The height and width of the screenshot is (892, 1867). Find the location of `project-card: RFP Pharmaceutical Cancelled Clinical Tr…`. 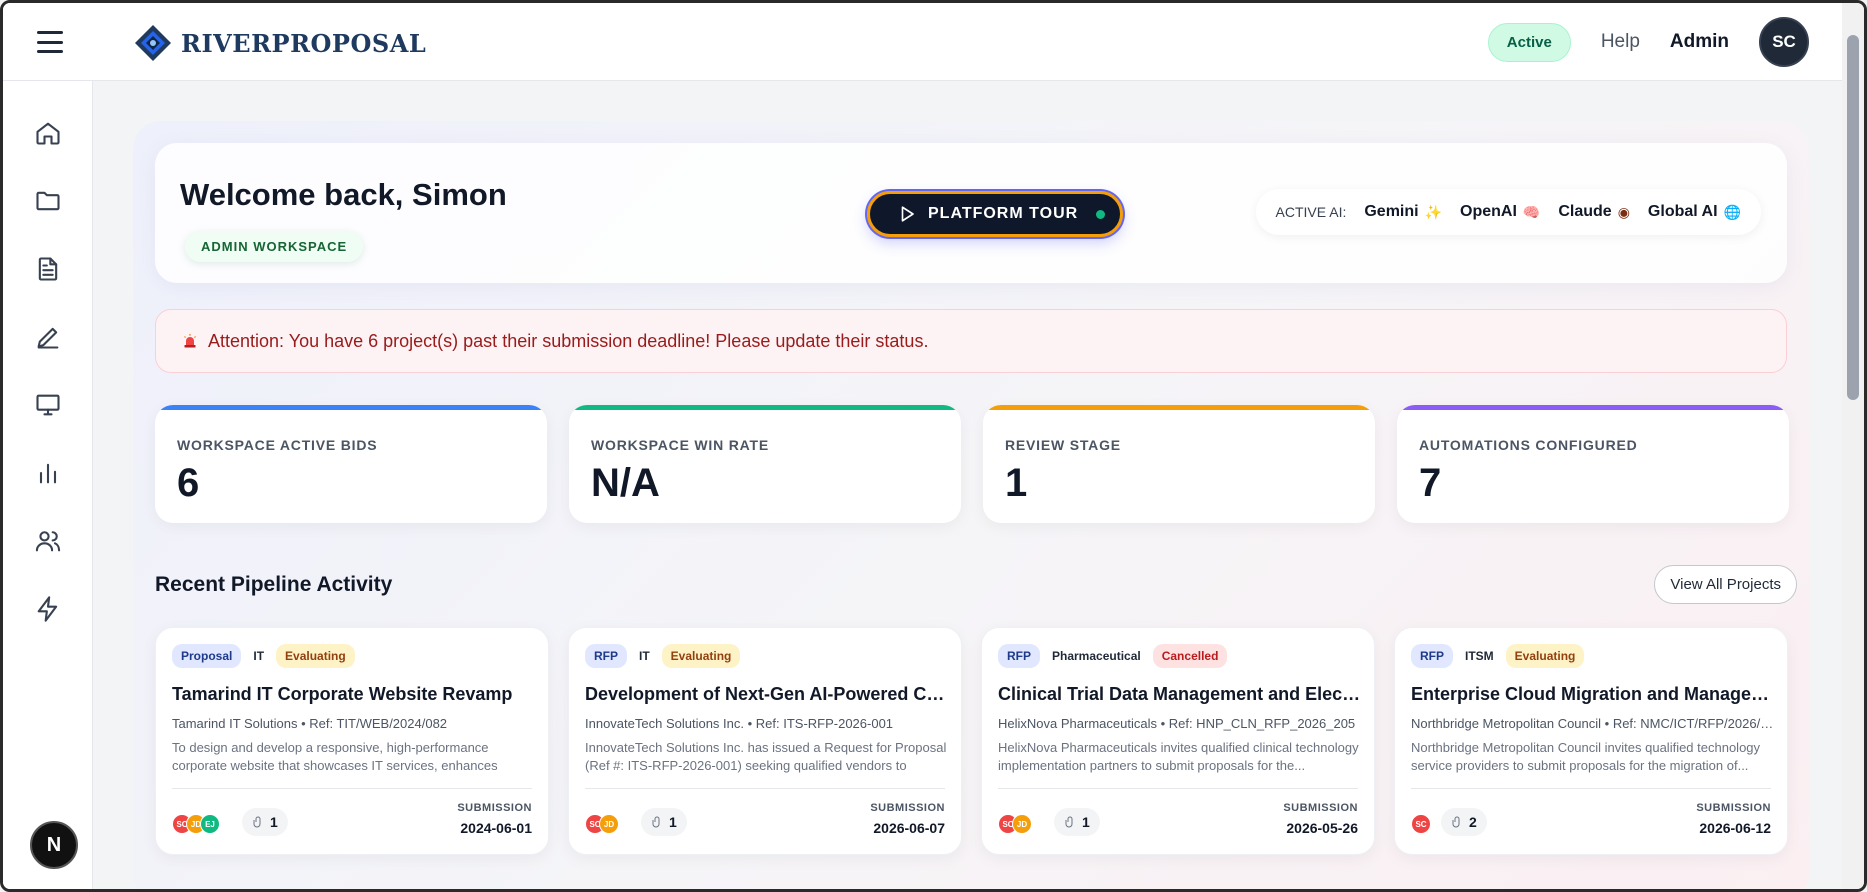

project-card: RFP Pharmaceutical Cancelled Clinical Tr… is located at coordinates (1178, 741).